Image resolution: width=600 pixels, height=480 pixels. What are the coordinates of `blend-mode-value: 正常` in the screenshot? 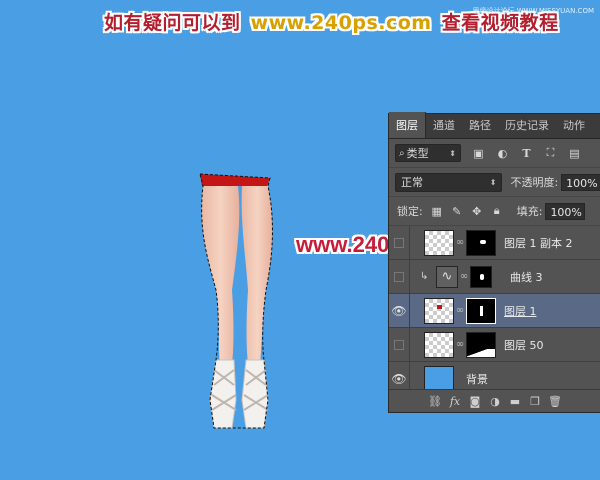 It's located at (412, 182).